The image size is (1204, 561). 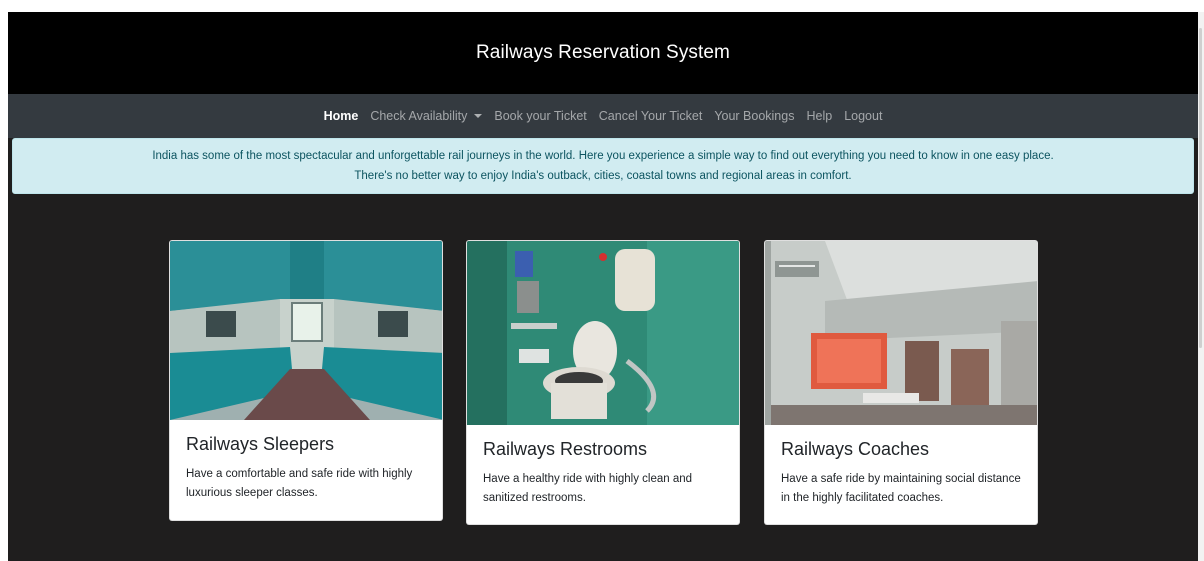 I want to click on nav-check-availability-label: Check Availability, so click(x=419, y=116).